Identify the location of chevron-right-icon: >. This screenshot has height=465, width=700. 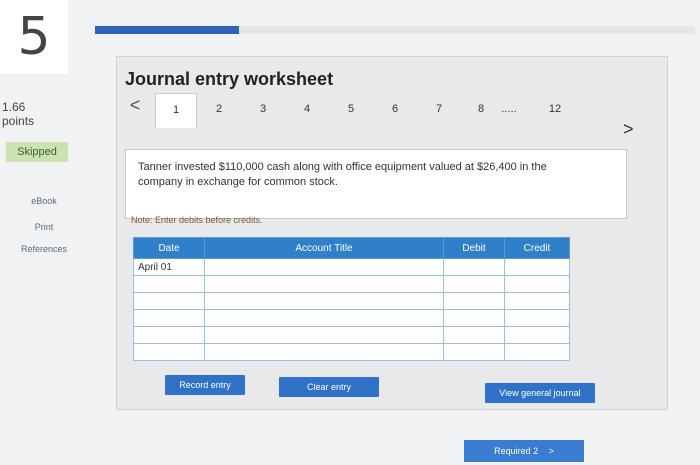
(551, 451).